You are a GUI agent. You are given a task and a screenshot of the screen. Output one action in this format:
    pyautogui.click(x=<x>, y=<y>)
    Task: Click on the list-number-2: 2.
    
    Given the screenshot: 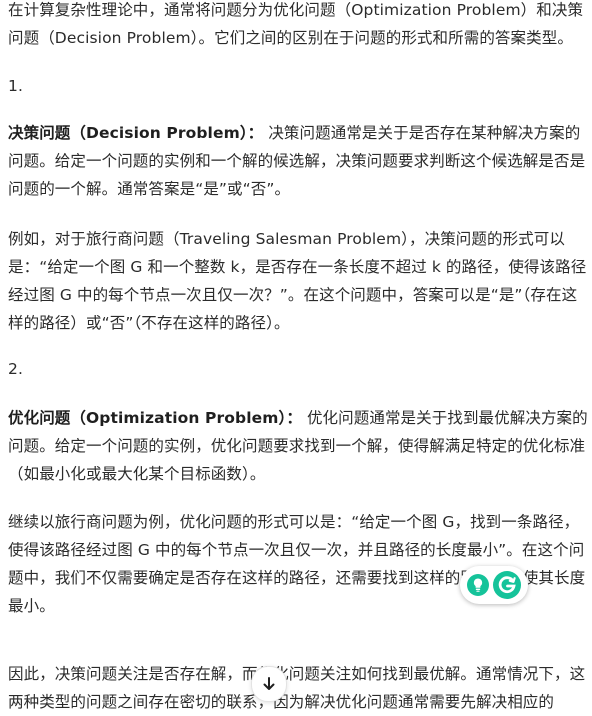 What is the action you would take?
    pyautogui.click(x=15, y=369)
    